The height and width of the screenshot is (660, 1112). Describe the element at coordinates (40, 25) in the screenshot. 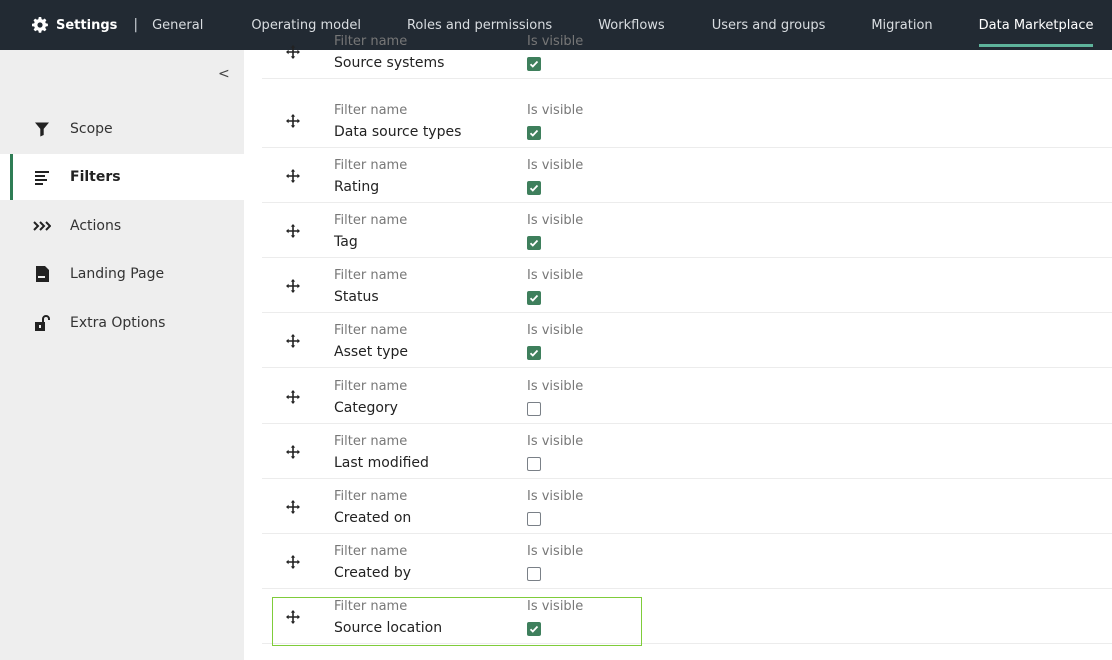

I see `gear-icon` at that location.